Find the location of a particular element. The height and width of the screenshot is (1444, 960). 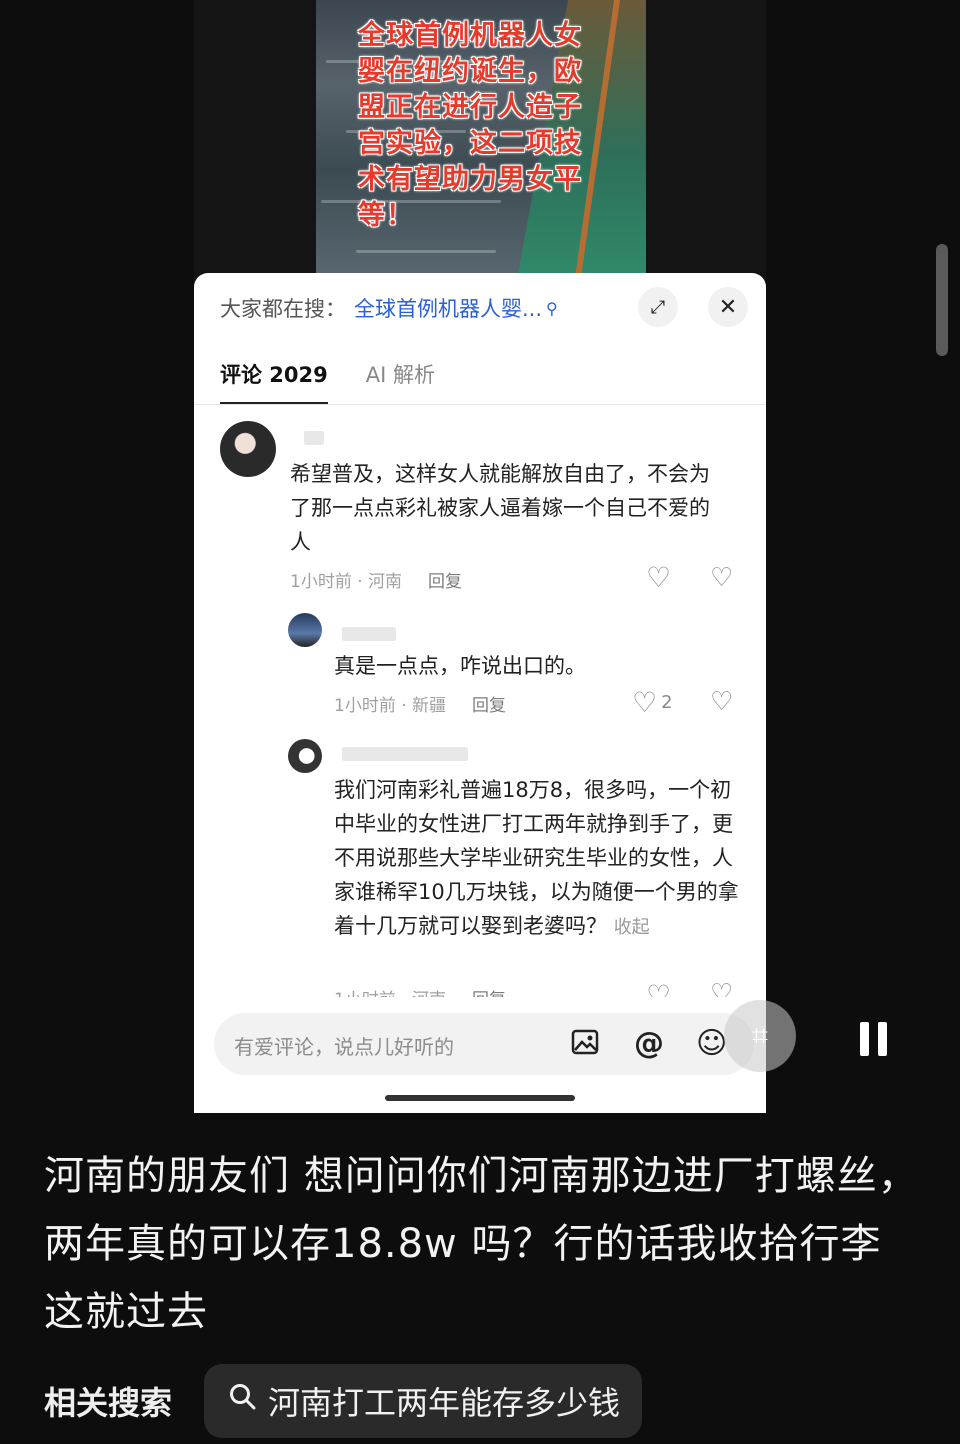

close-icon: ✕ is located at coordinates (728, 307).